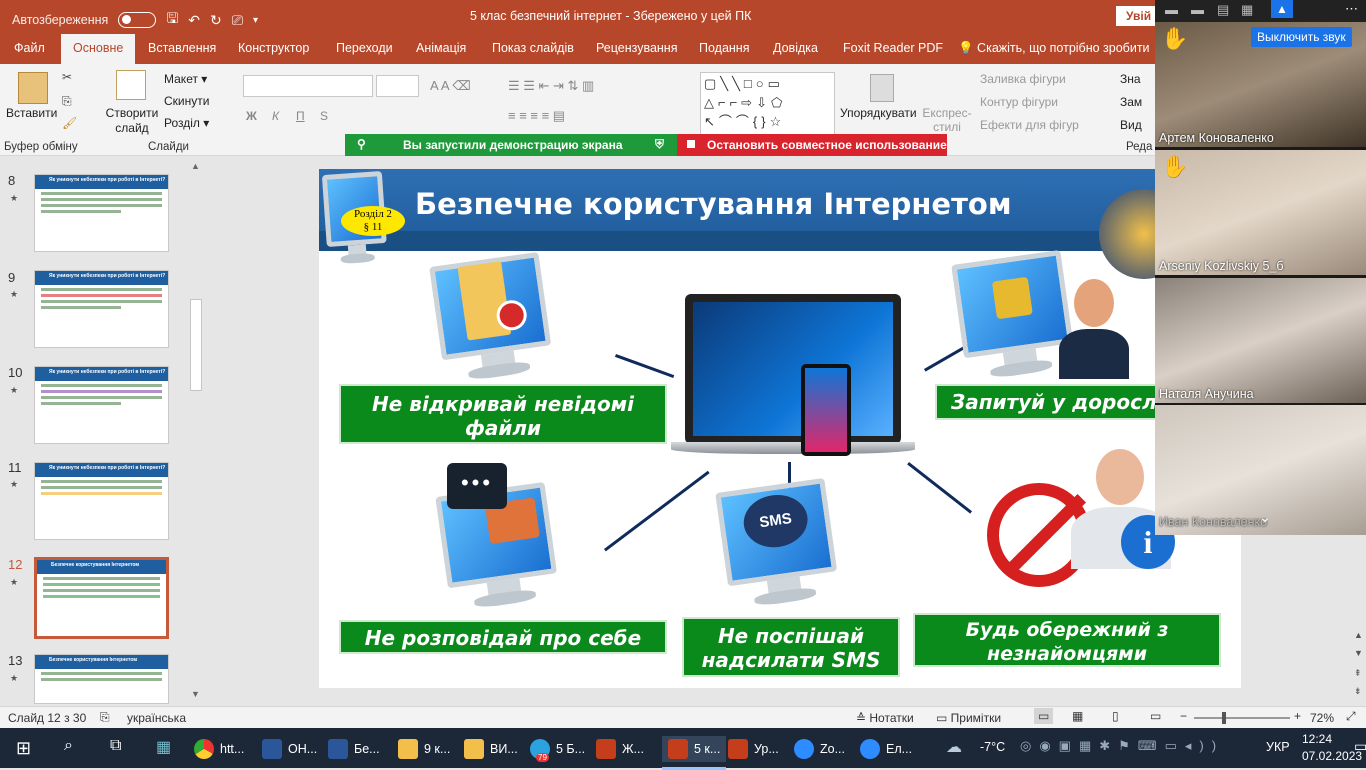  Describe the element at coordinates (1155, 716) in the screenshot. I see `slideshow-icon: ▭` at that location.